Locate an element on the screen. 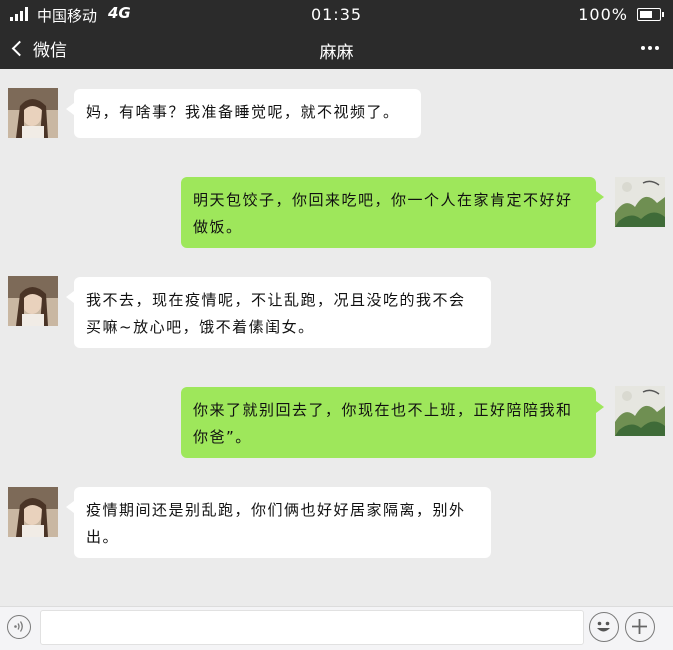  message-bubble: 我不去，现在疫情呢，不让乱跑，况且没吃的我不会买嘛~放心吧，饿不着傃闺女。 is located at coordinates (278, 312).